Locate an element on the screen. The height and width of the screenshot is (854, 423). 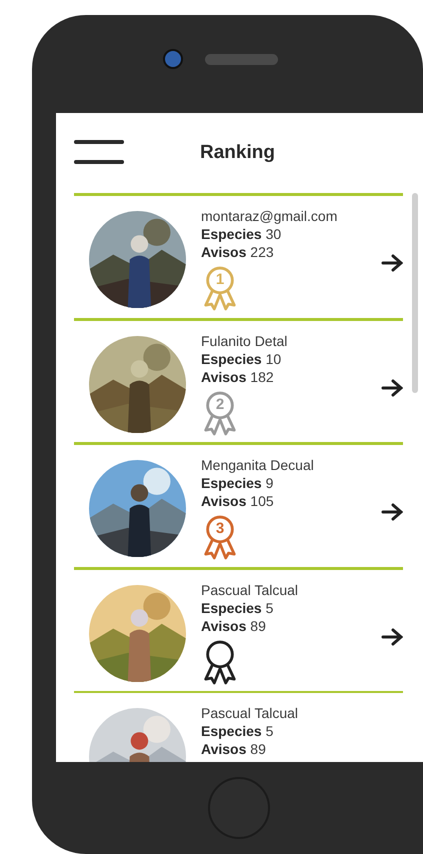
rank-number: 3 is located at coordinates (220, 529).